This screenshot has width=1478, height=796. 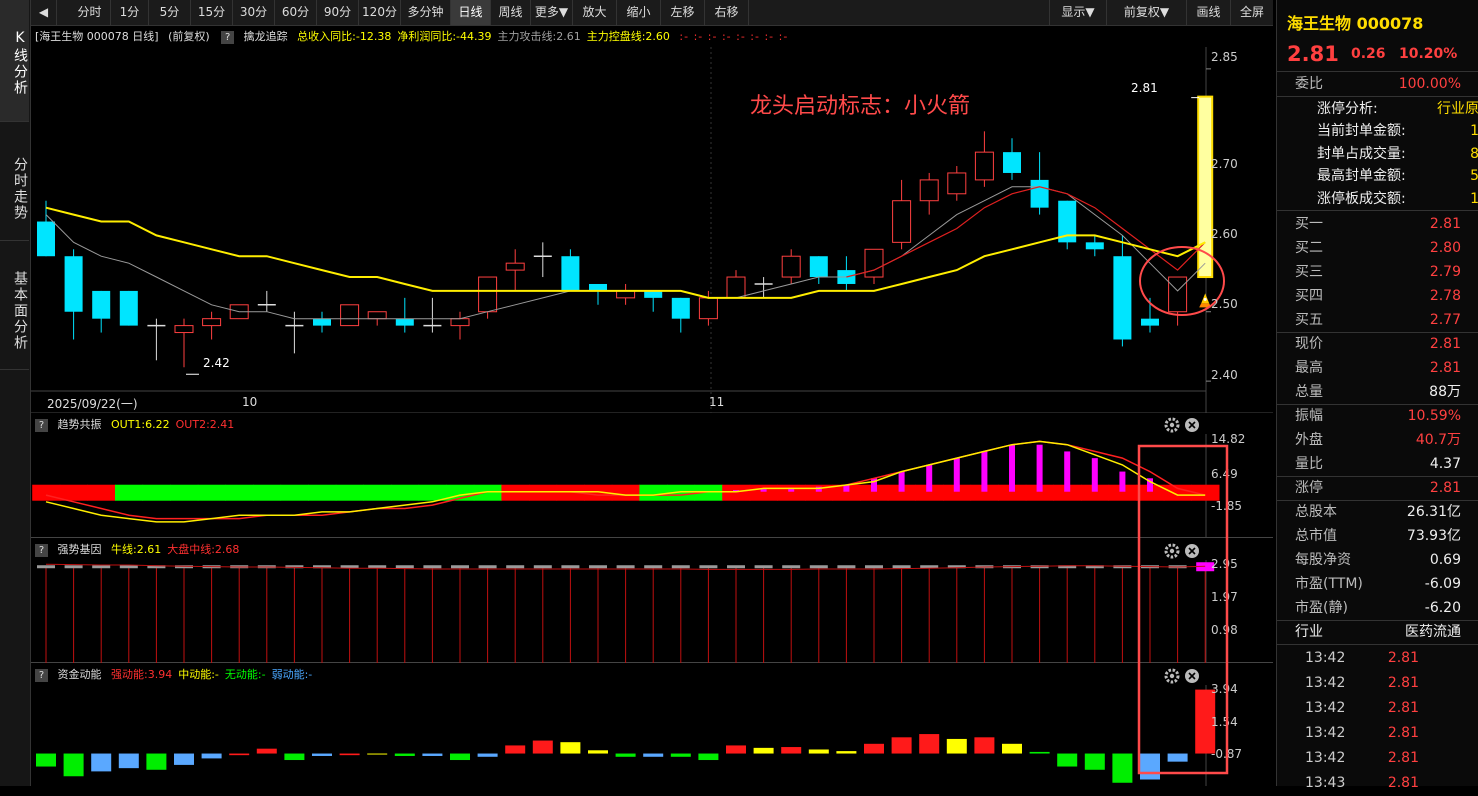 What do you see at coordinates (639, 12) in the screenshot?
I see `action-button: 缩小` at bounding box center [639, 12].